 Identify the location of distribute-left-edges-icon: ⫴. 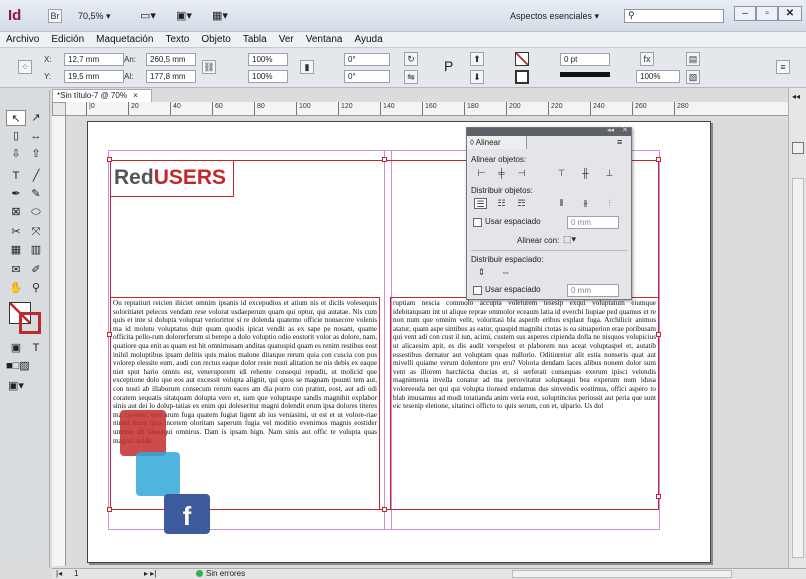
(561, 203).